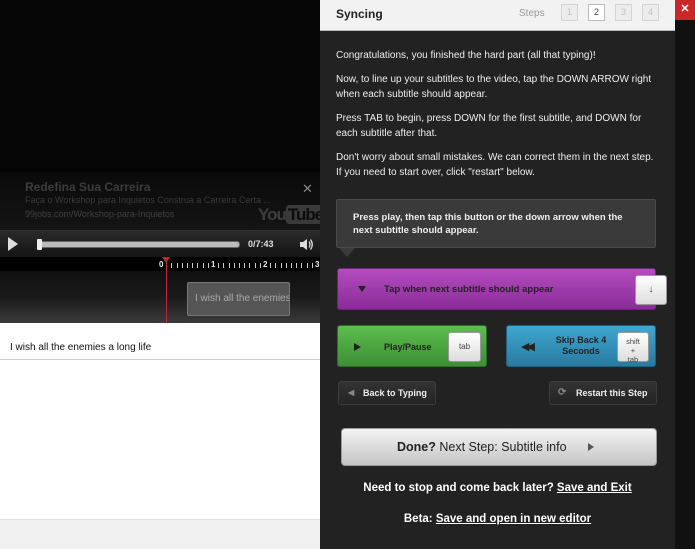 Image resolution: width=695 pixels, height=549 pixels. Describe the element at coordinates (362, 289) in the screenshot. I see `down-arrow-icon` at that location.